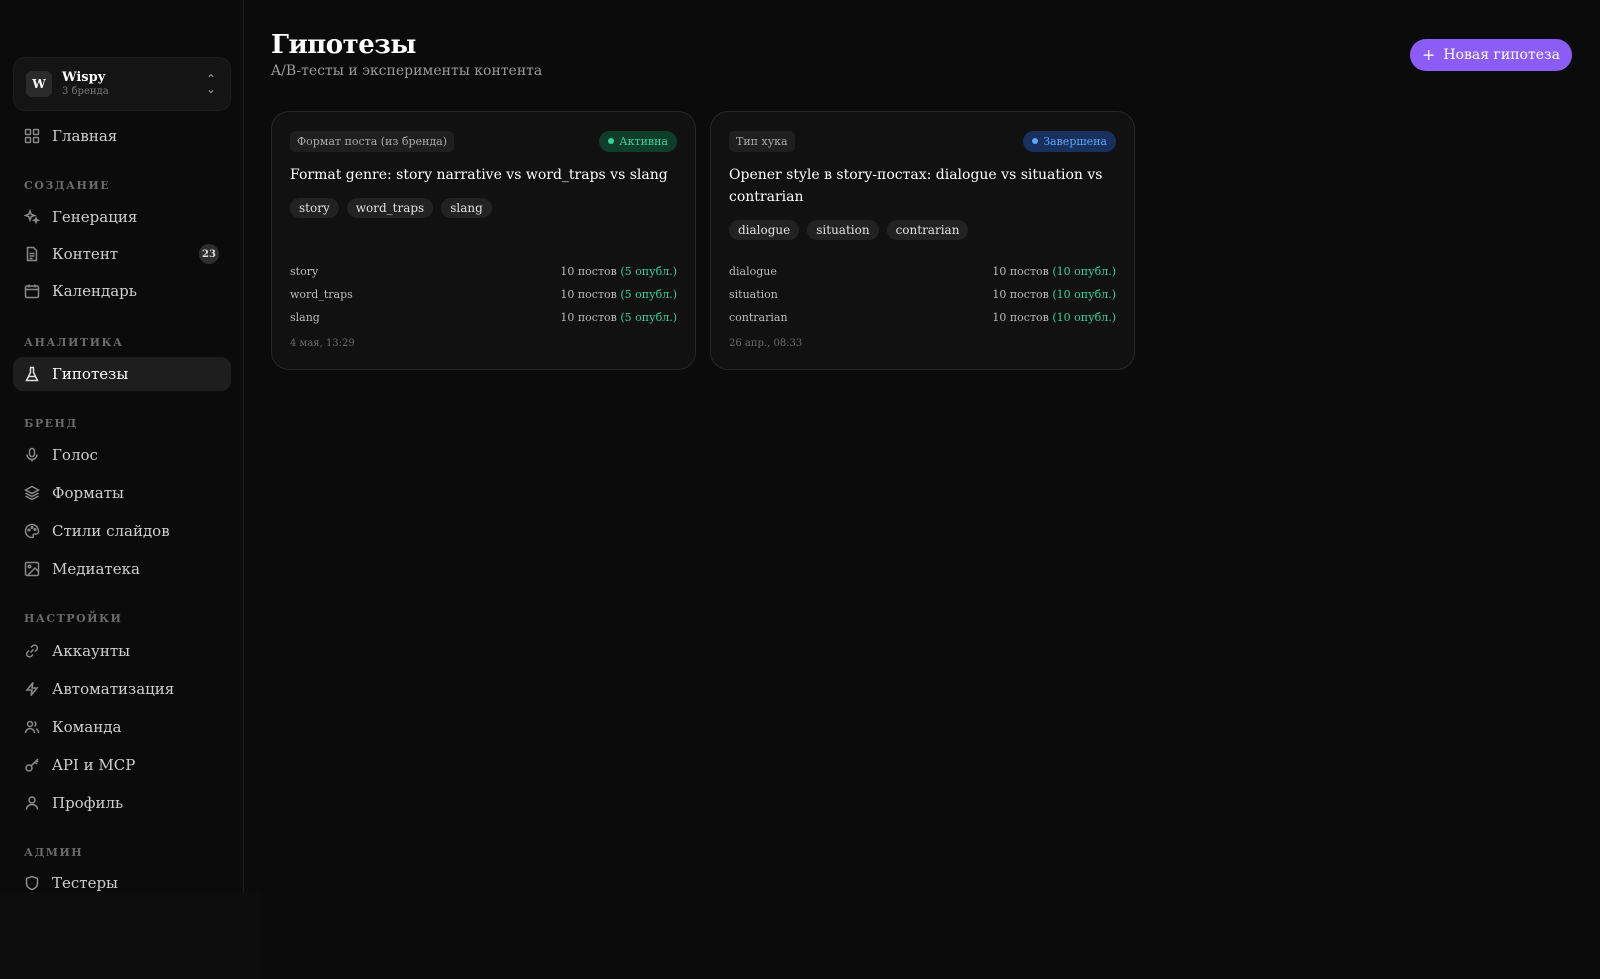 This screenshot has height=979, width=1600. I want to click on variant-tag: dialogue, so click(764, 230).